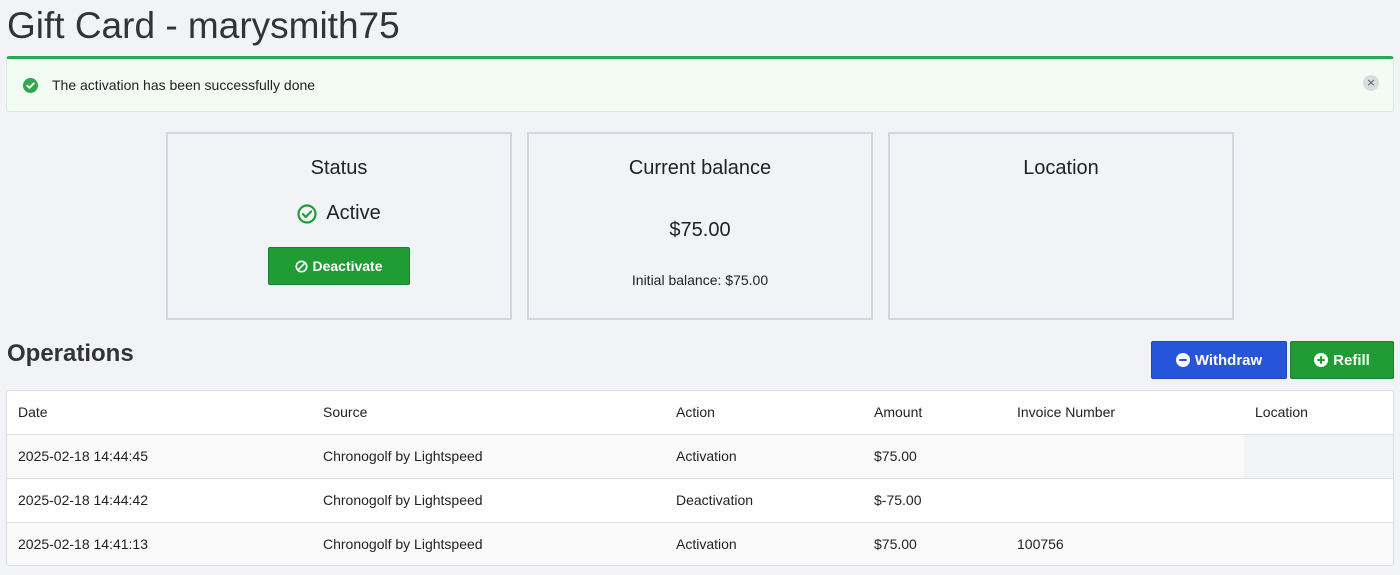 The height and width of the screenshot is (575, 1400). Describe the element at coordinates (353, 213) in the screenshot. I see `status-value: Active` at that location.